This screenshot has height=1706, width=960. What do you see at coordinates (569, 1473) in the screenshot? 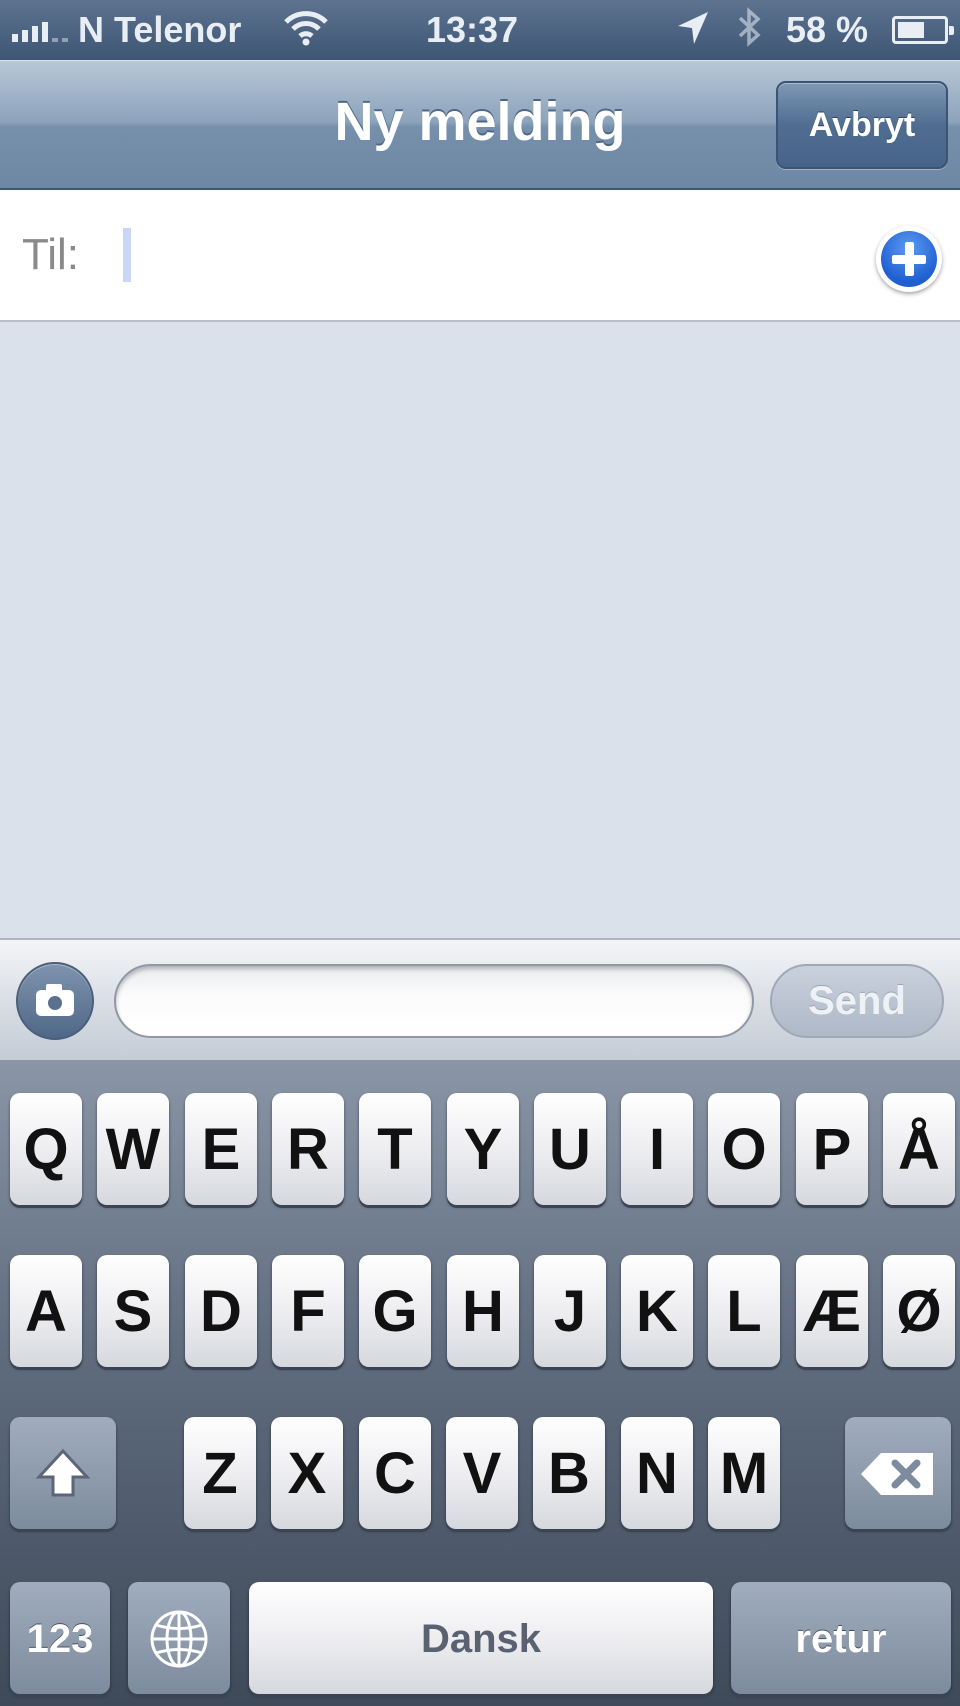
I see `key-b: B` at bounding box center [569, 1473].